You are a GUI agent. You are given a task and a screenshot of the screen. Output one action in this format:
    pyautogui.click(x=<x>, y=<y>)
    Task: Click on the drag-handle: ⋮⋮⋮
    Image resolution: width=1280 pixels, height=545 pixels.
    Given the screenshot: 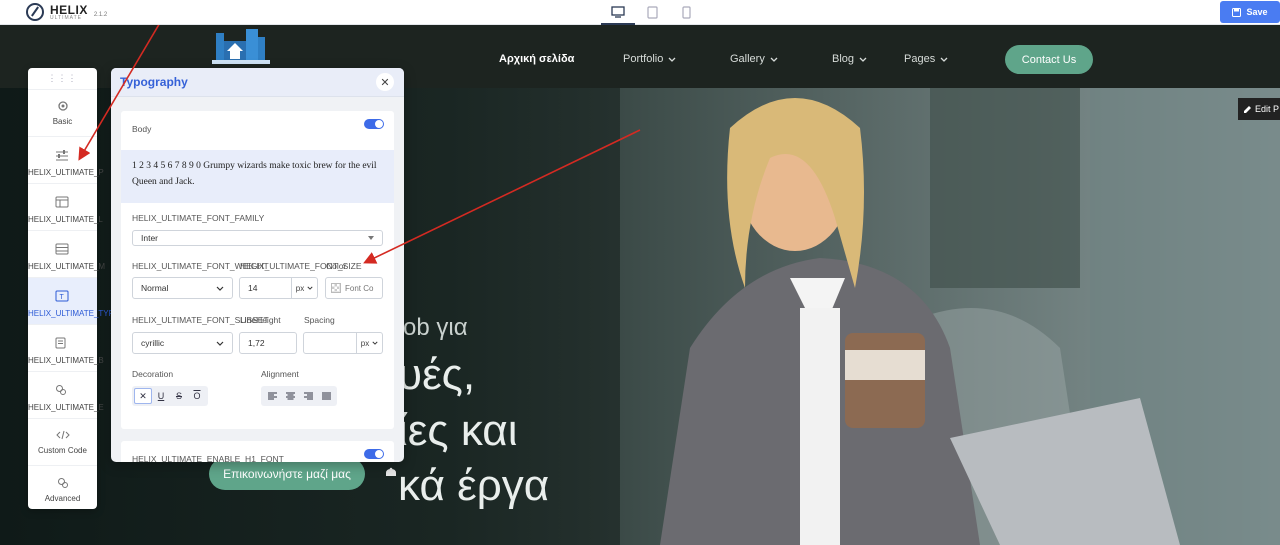 What is the action you would take?
    pyautogui.click(x=62, y=79)
    